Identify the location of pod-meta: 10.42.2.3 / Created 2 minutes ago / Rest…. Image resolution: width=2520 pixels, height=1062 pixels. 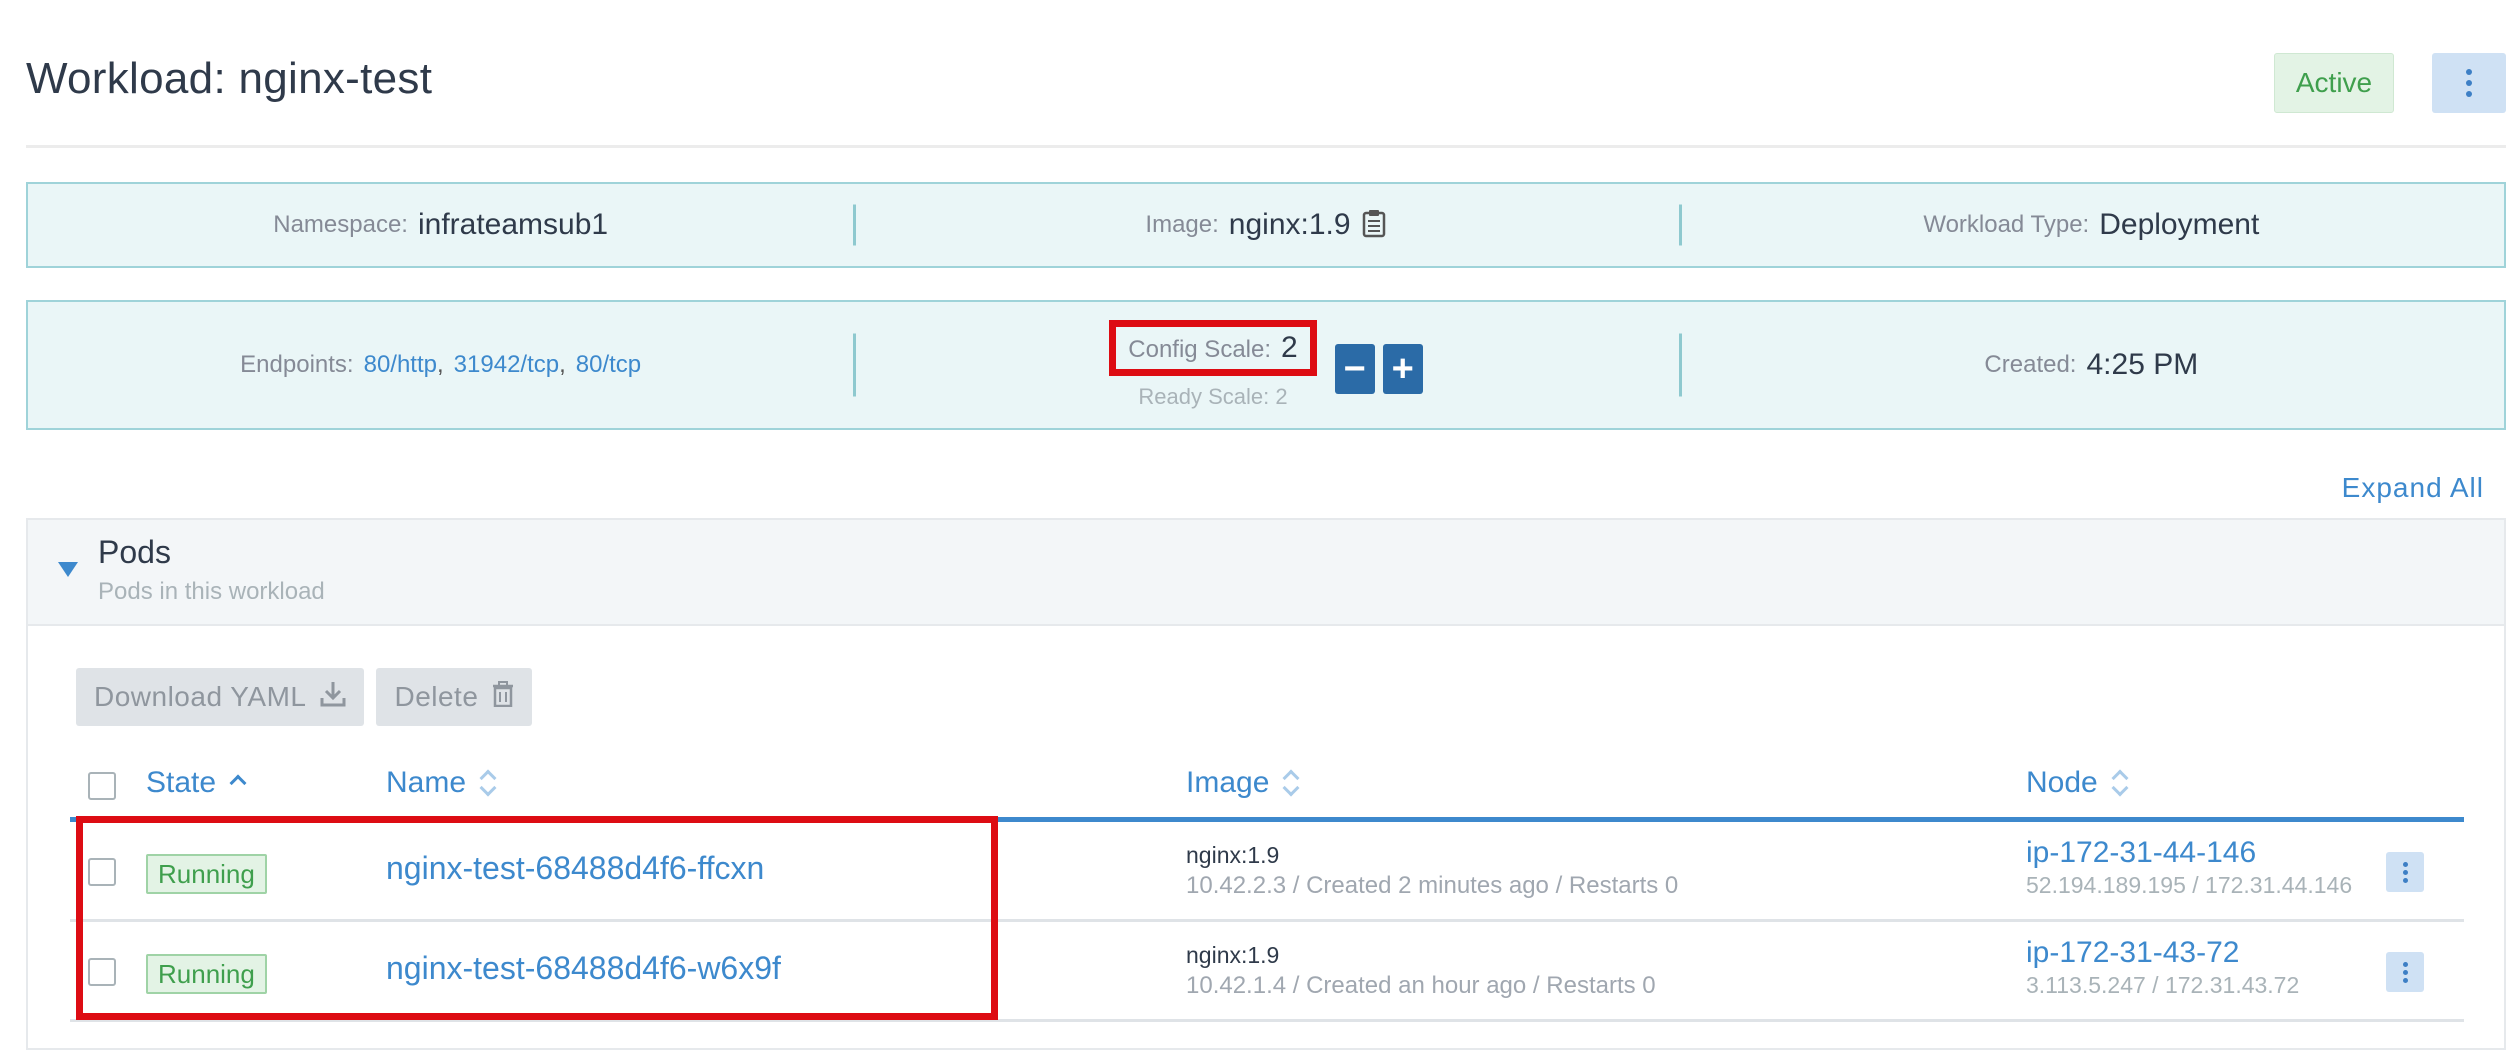
(1432, 885).